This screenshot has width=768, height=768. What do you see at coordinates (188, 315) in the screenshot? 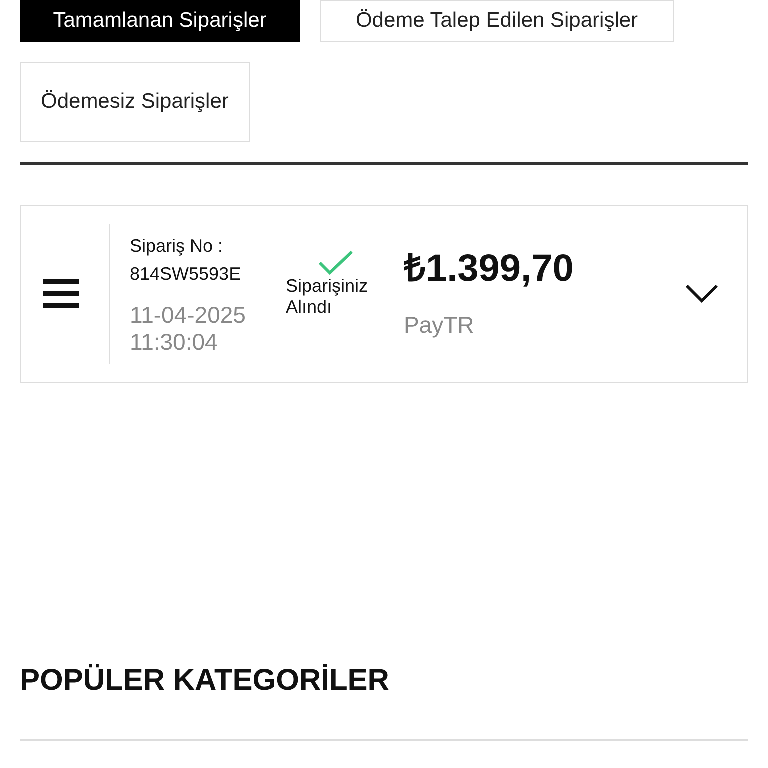
I see `order-date: 11-04-2025` at bounding box center [188, 315].